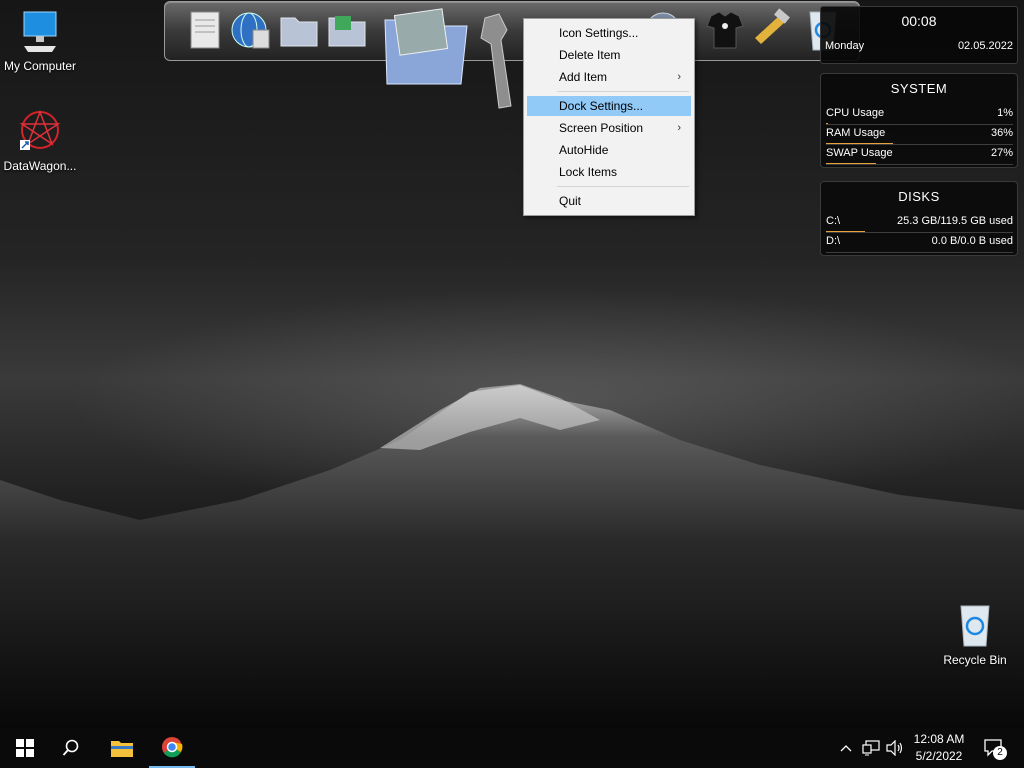 The width and height of the screenshot is (1024, 768). Describe the element at coordinates (939, 739) in the screenshot. I see `taskbar-time: 12:08 AM` at that location.